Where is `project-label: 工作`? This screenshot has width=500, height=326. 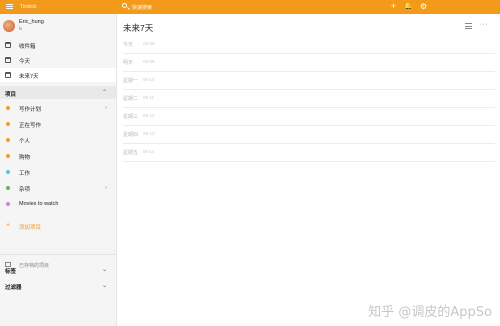
project-label: 工作 is located at coordinates (25, 174).